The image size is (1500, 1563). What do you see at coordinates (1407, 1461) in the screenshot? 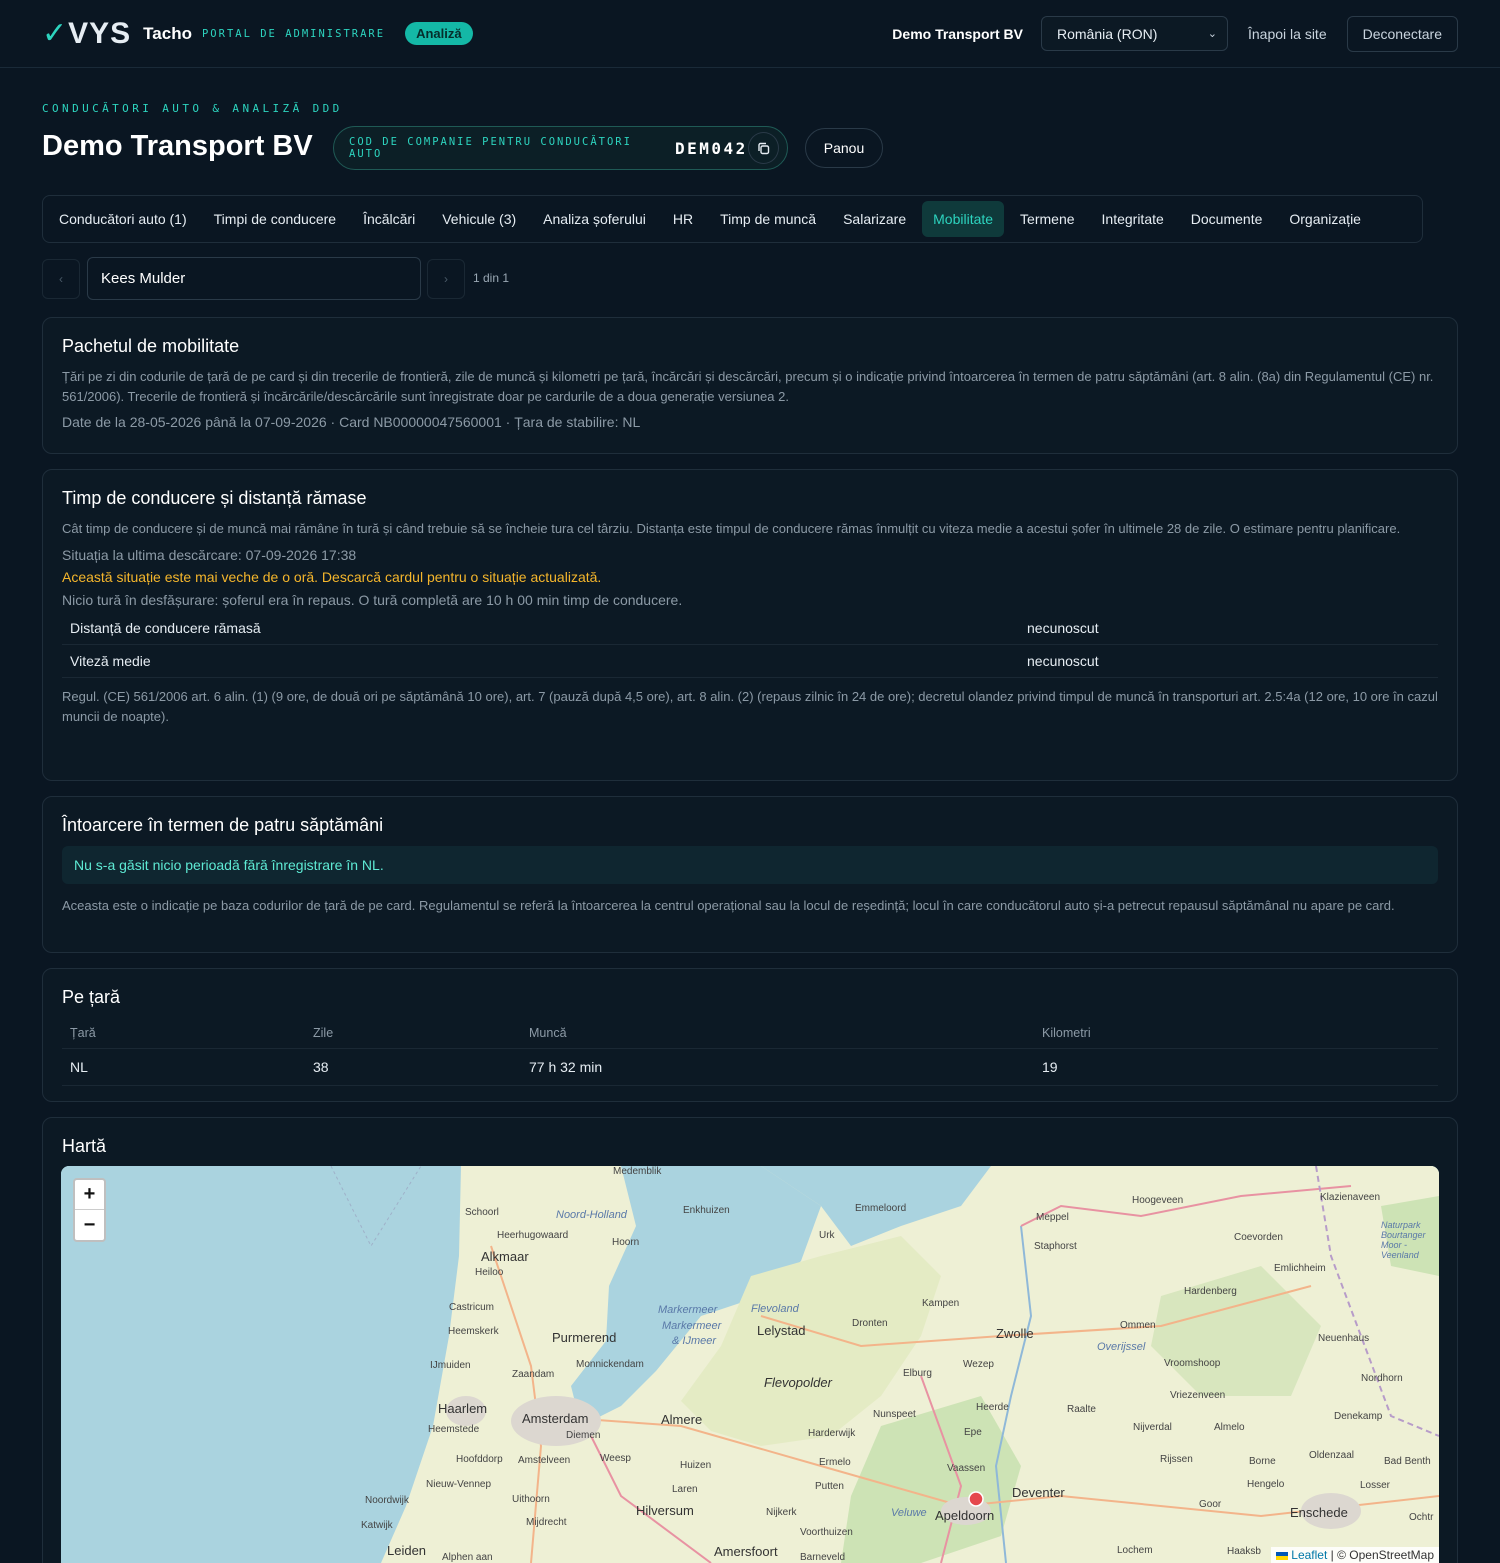
I see `map-label: Bad Benth` at bounding box center [1407, 1461].